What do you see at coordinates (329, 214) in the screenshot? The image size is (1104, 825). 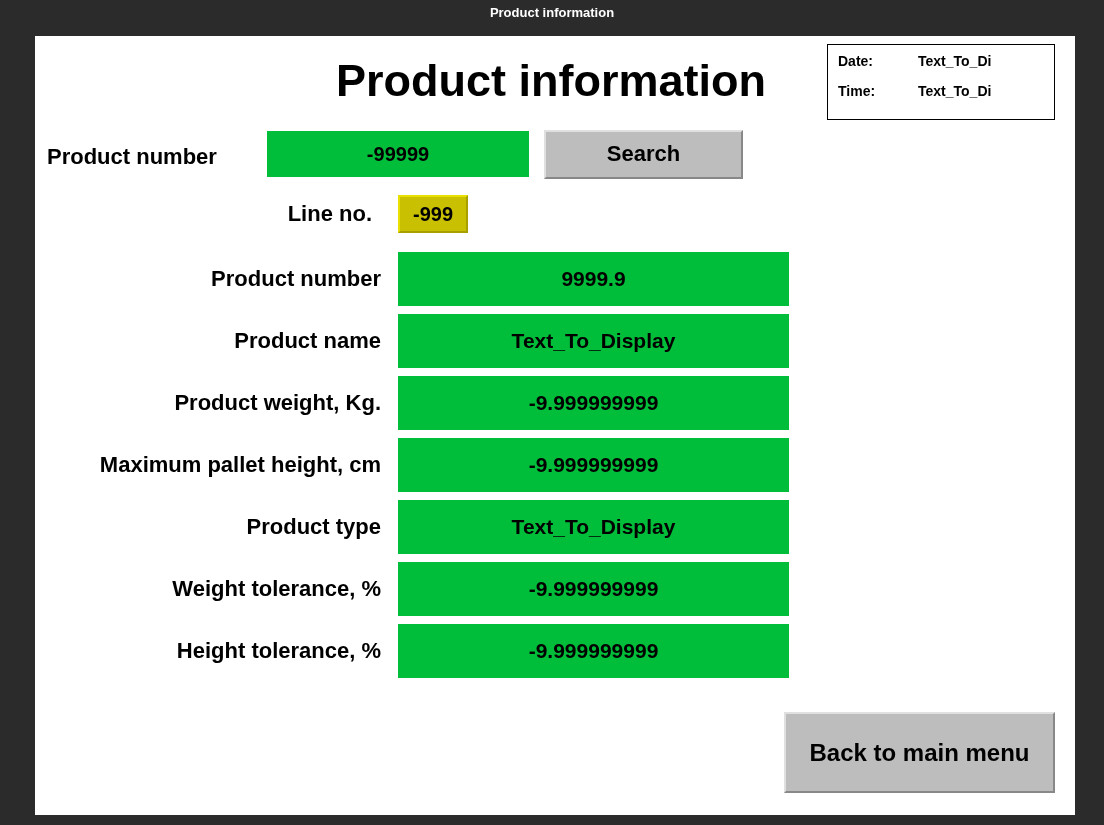 I see `field-label: Line no.` at bounding box center [329, 214].